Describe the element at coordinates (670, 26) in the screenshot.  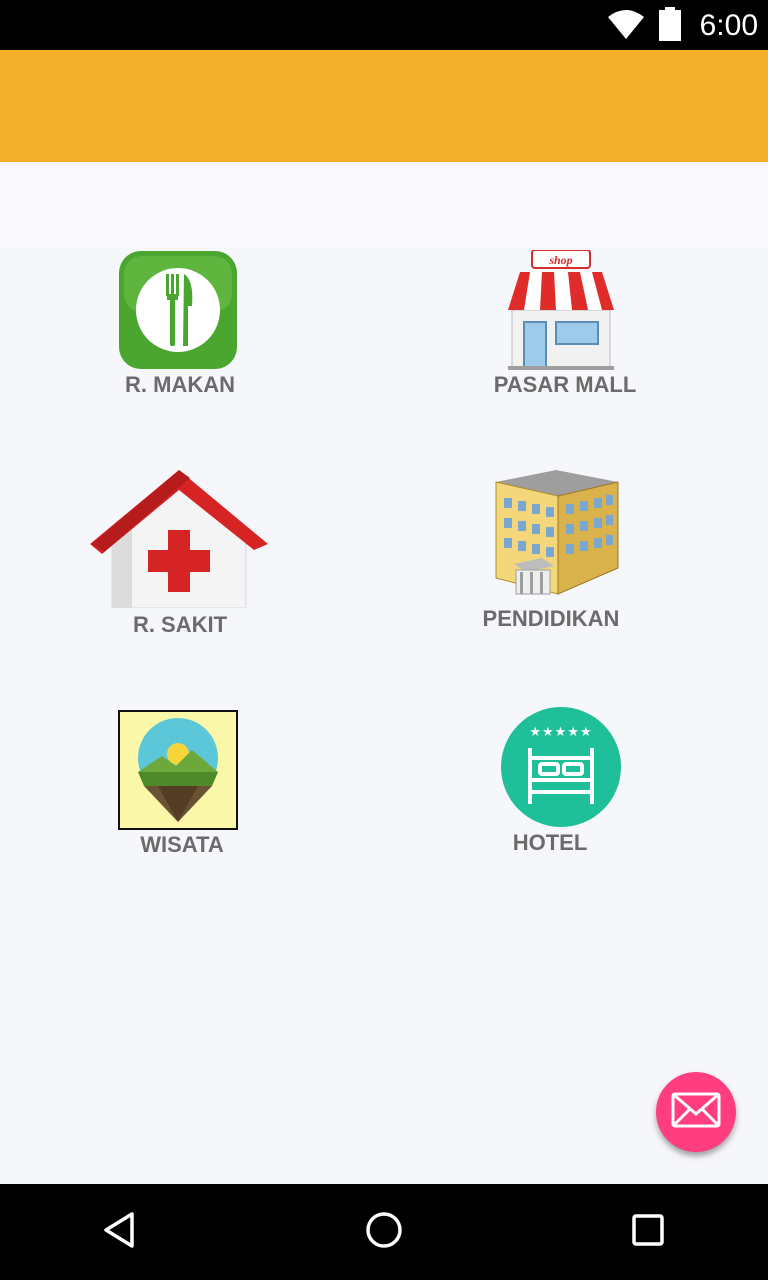
I see `battery-icon` at that location.